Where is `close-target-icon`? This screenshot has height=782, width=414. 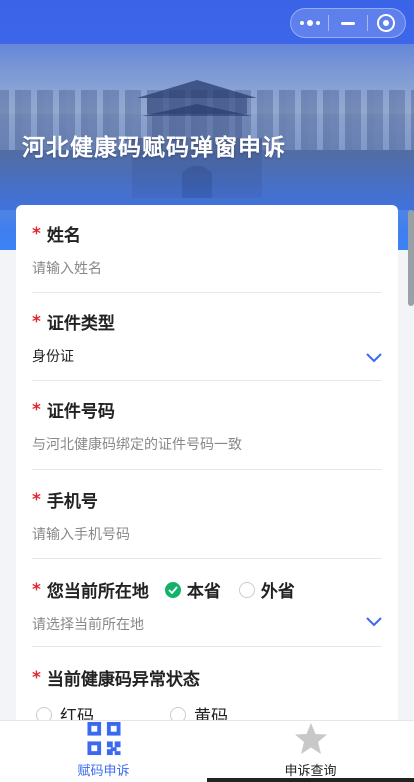
close-target-icon is located at coordinates (386, 23).